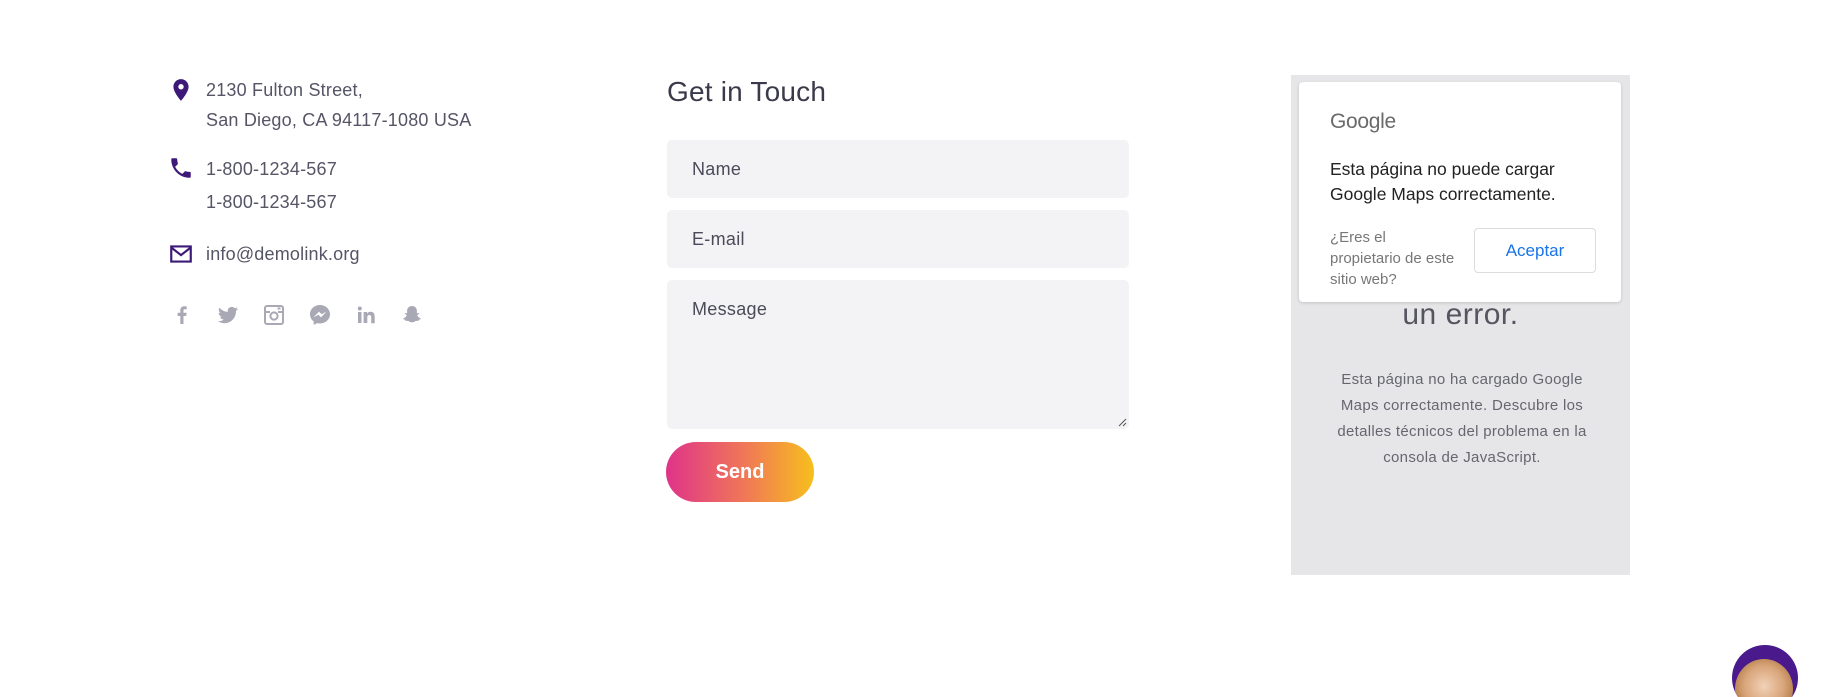 This screenshot has width=1825, height=697. I want to click on avatar-photo, so click(1764, 678).